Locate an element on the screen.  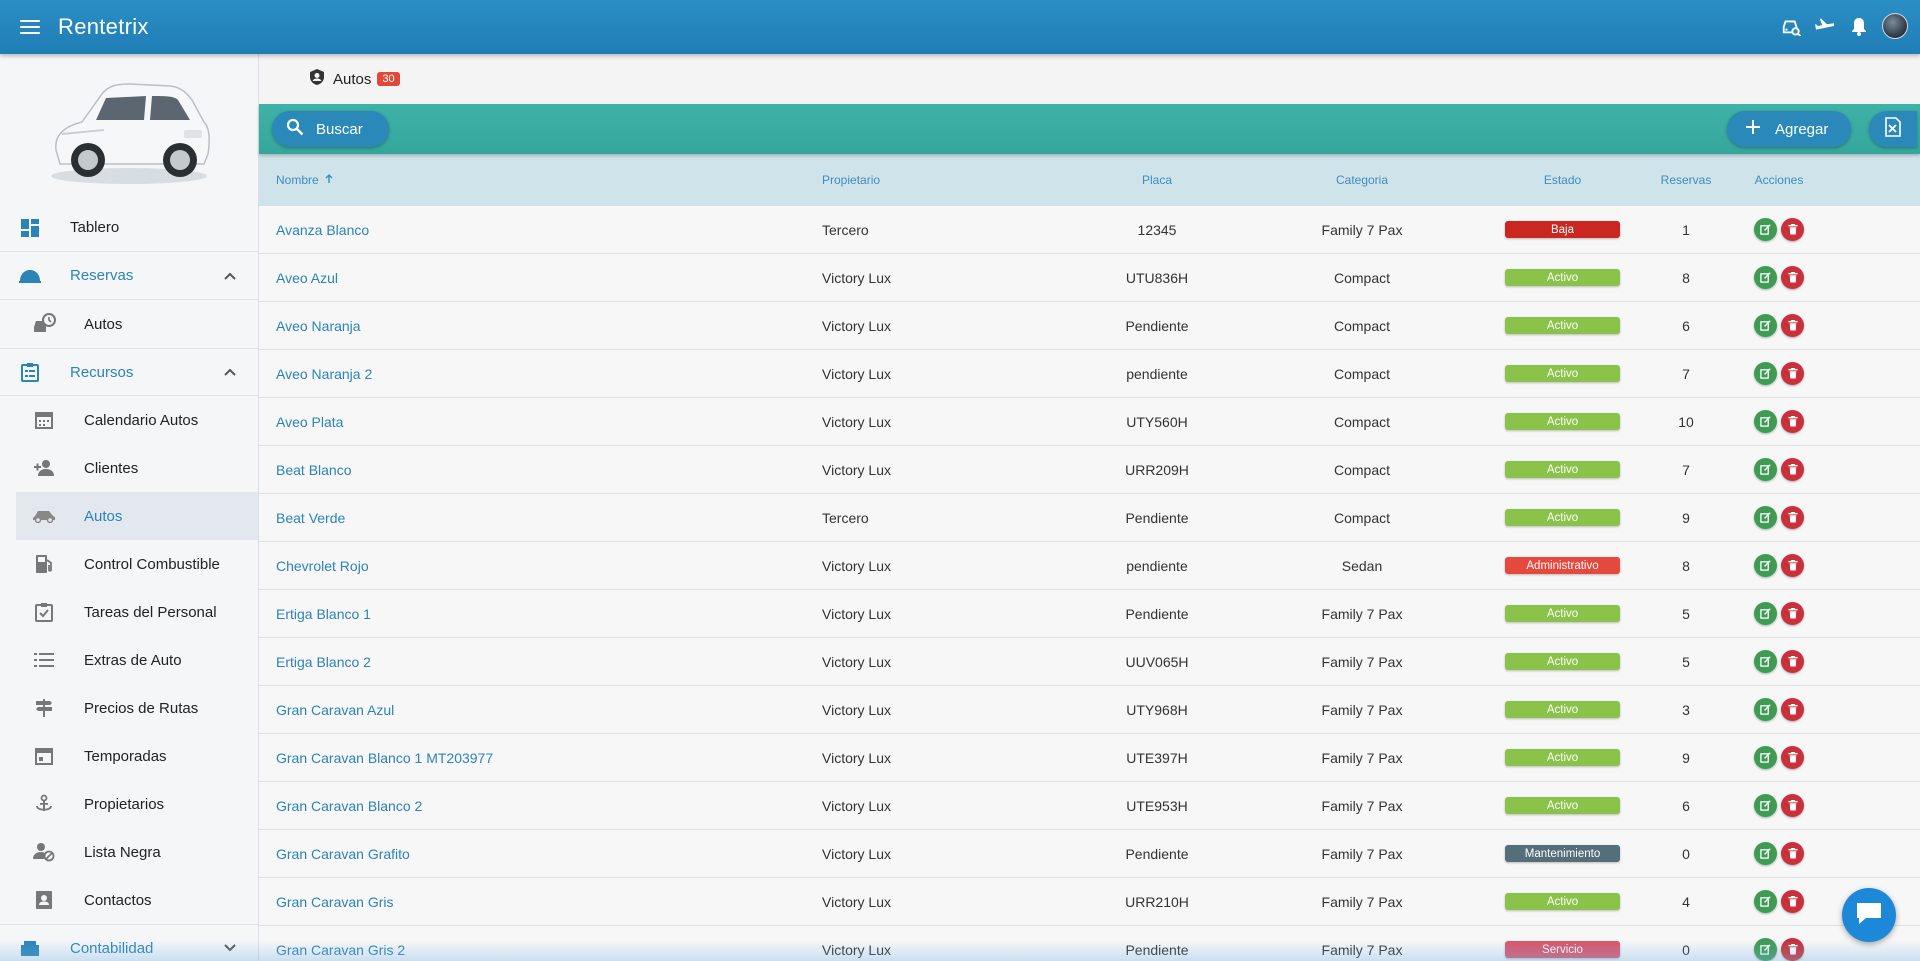
add-button: Agregar is located at coordinates (1789, 129).